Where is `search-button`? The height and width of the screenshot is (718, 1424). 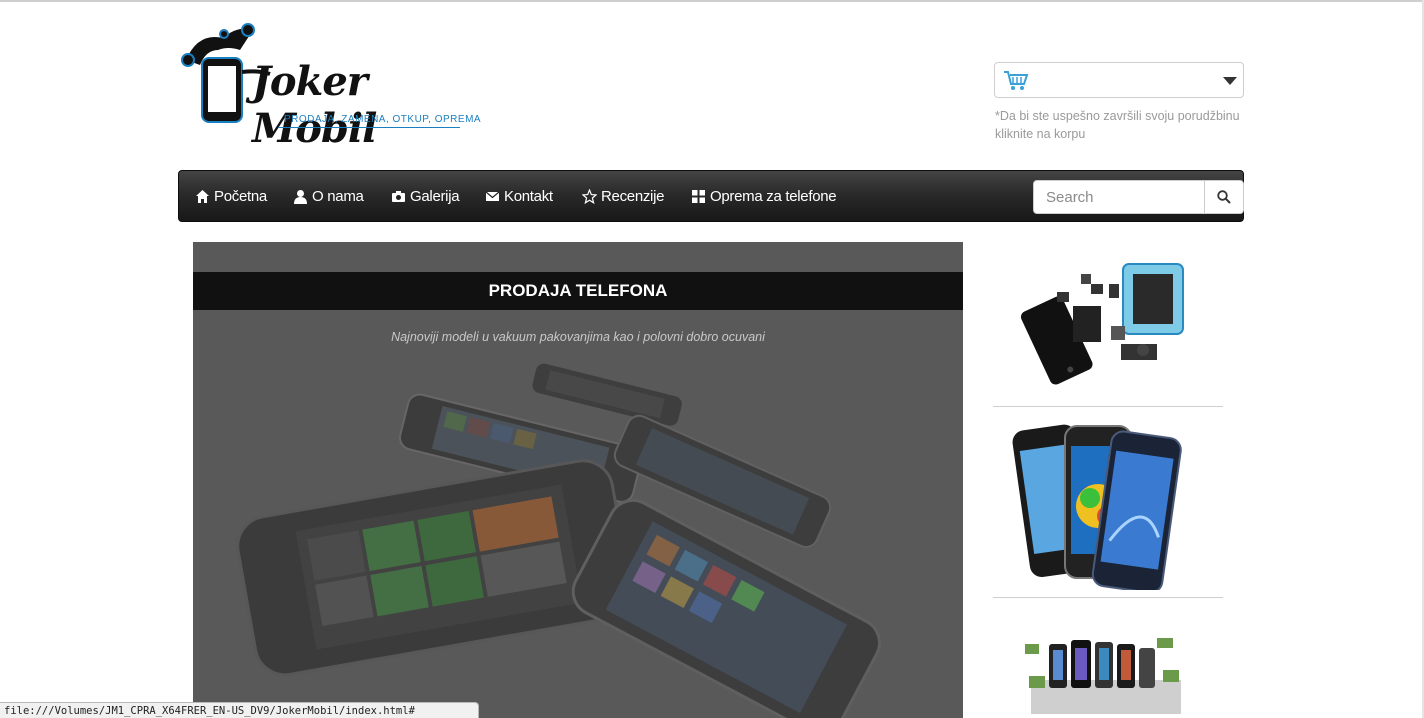
search-button is located at coordinates (1224, 197).